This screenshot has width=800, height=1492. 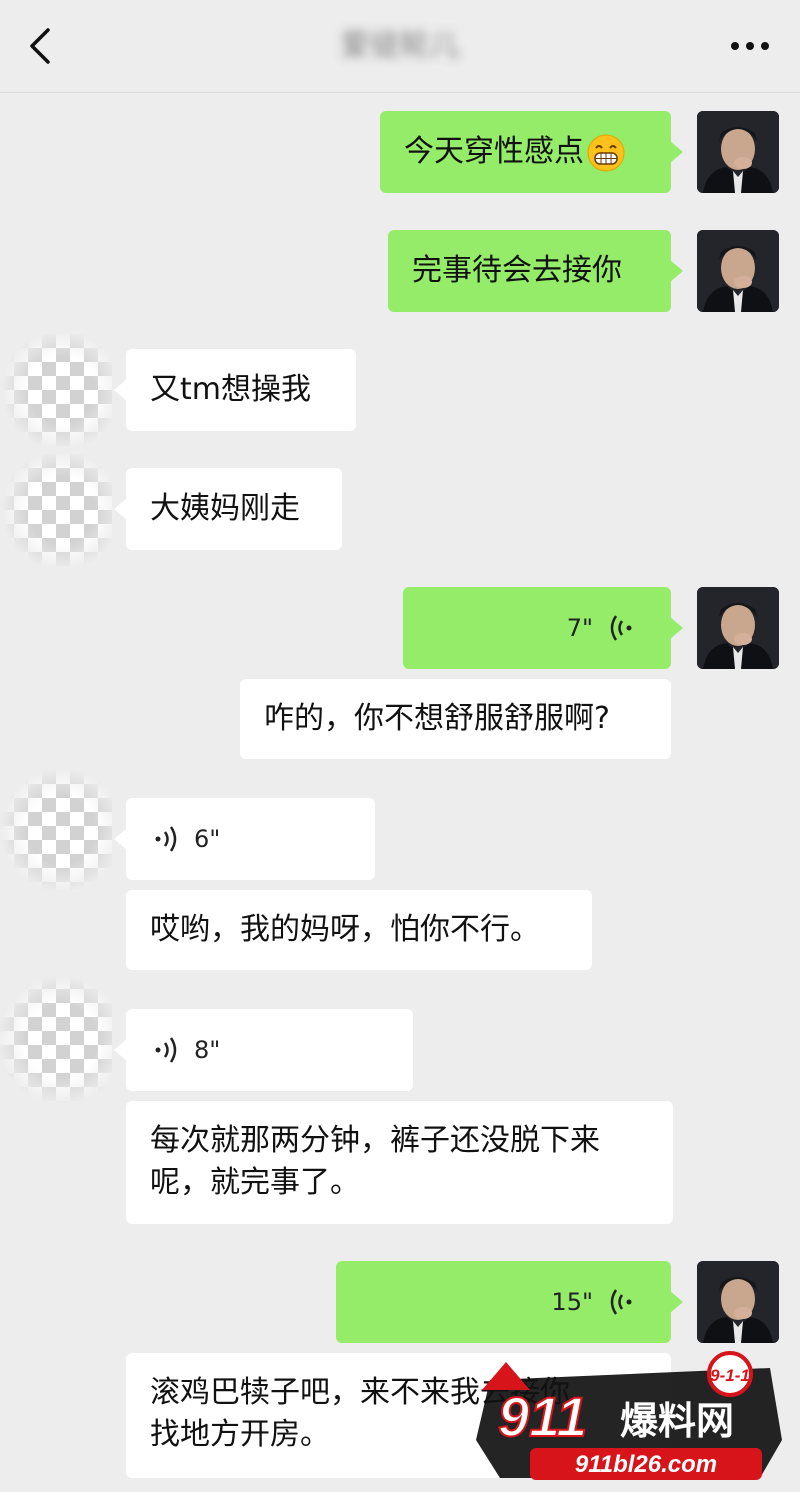 I want to click on message-bubble-sent: 完事待会去接你, so click(x=535, y=271).